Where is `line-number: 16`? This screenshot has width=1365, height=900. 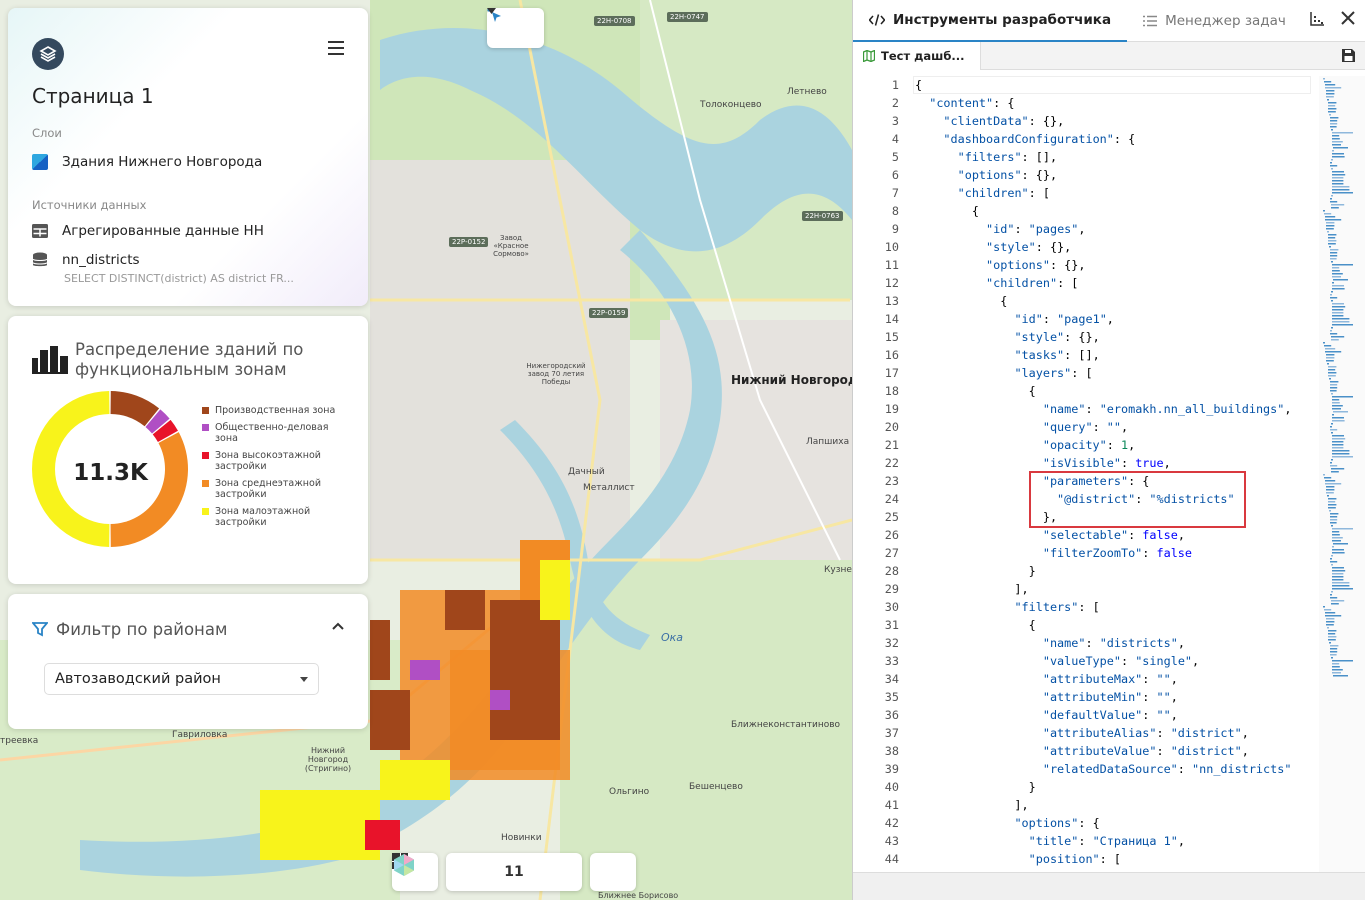
line-number: 16 is located at coordinates (891, 355).